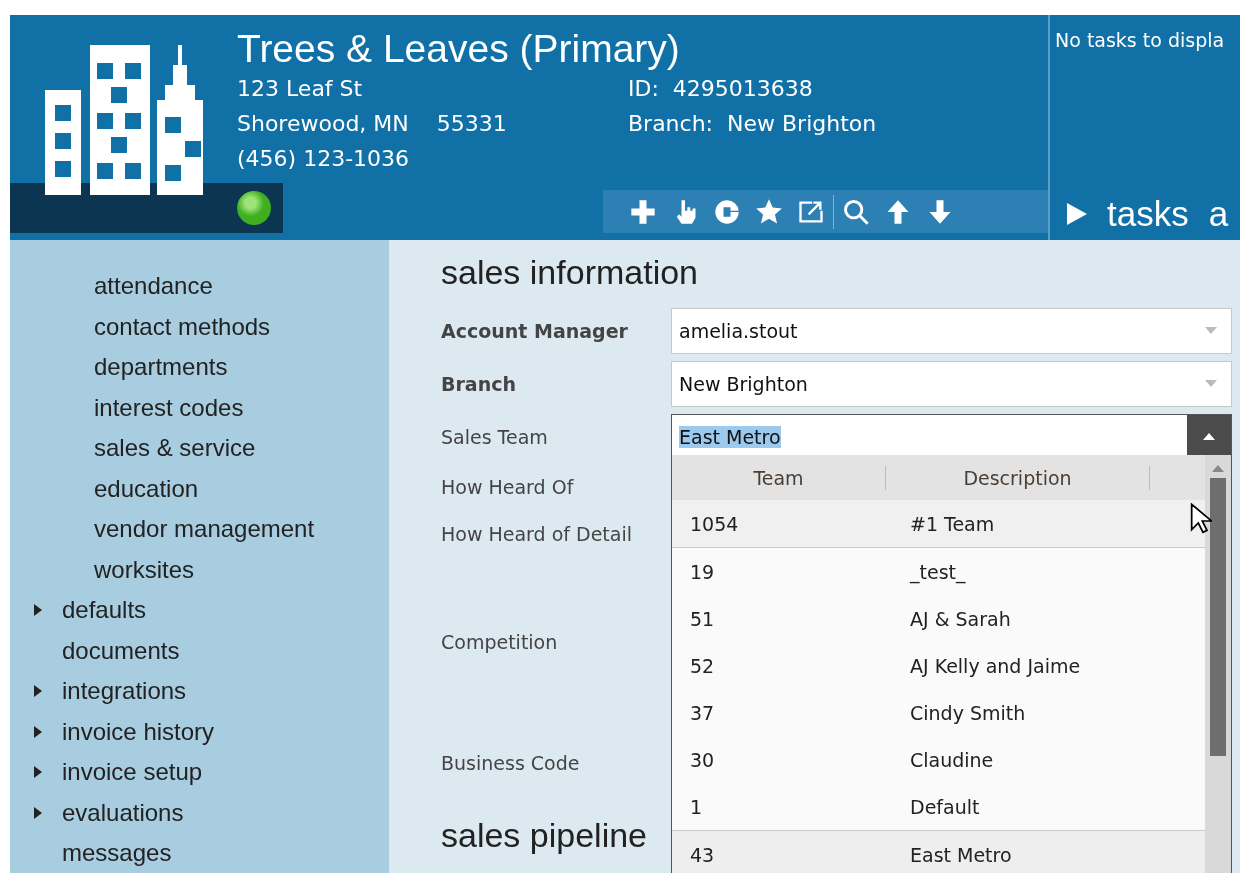  I want to click on sidebar-item: contact methods, so click(199, 326).